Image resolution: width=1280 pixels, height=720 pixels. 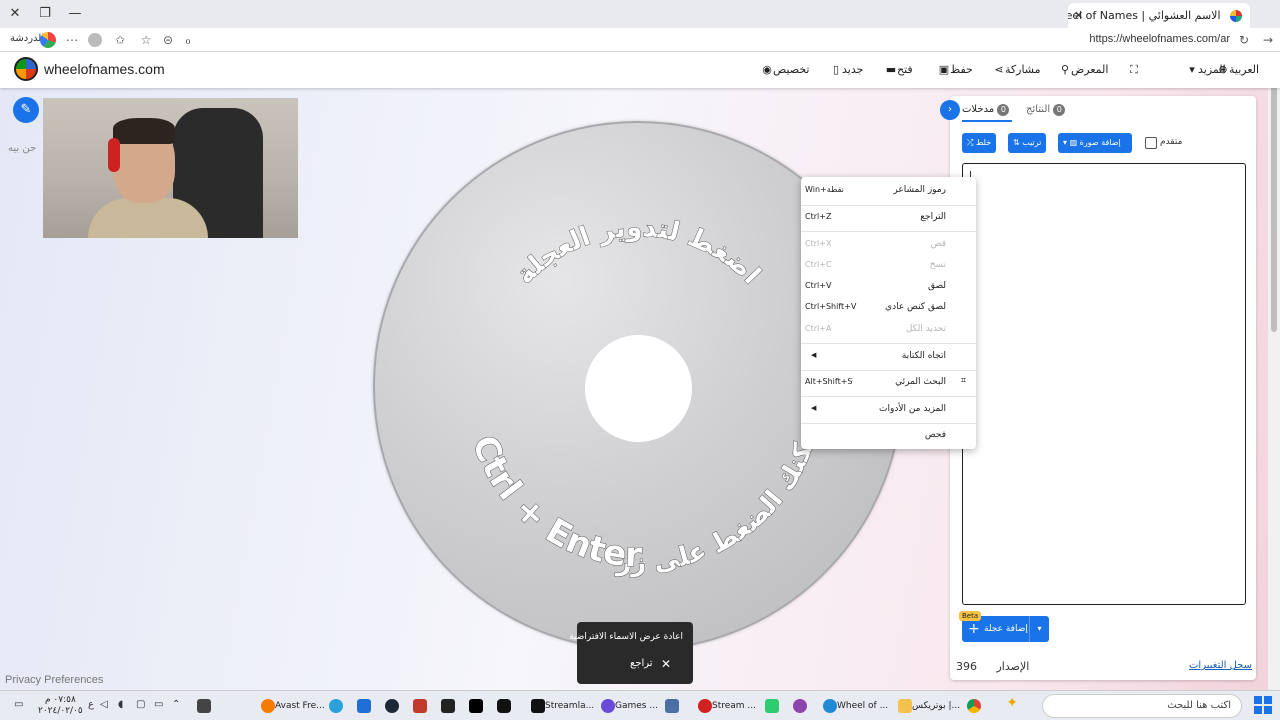 I want to click on ctx-visual-search: البحث المرئي Alt+Shift+S ⌗, so click(x=888, y=383).